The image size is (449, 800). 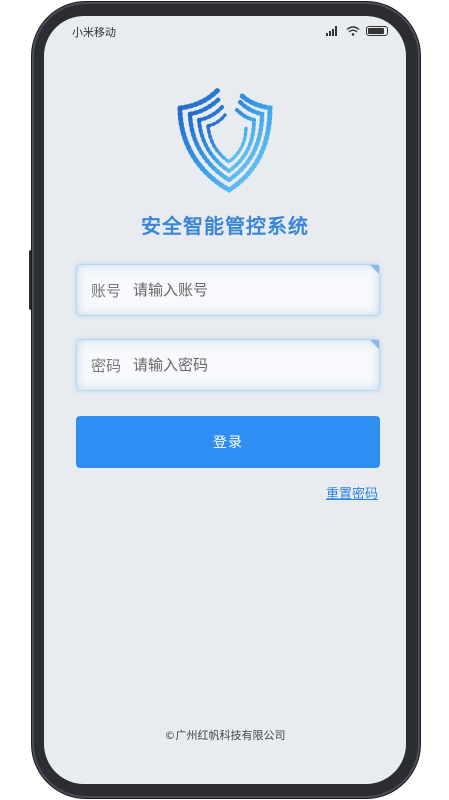 I want to click on login-button: 登录, so click(x=228, y=442).